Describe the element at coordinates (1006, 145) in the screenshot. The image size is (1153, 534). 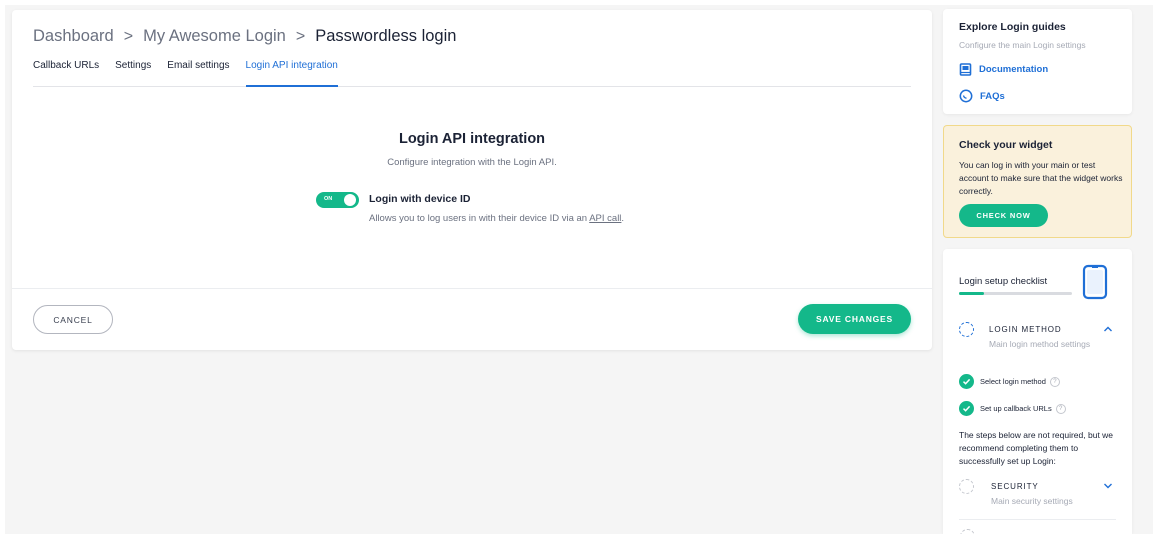
I see `widget-title: Check your widget` at that location.